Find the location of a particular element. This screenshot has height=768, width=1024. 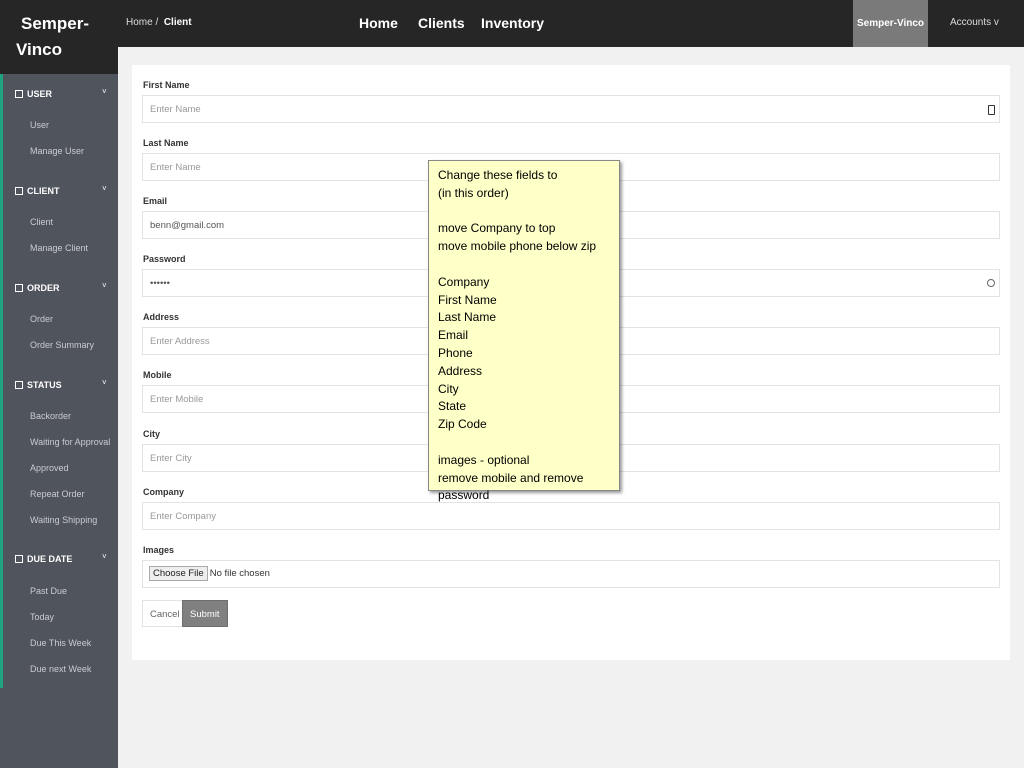

brand-line1: Semper- is located at coordinates (55, 23).